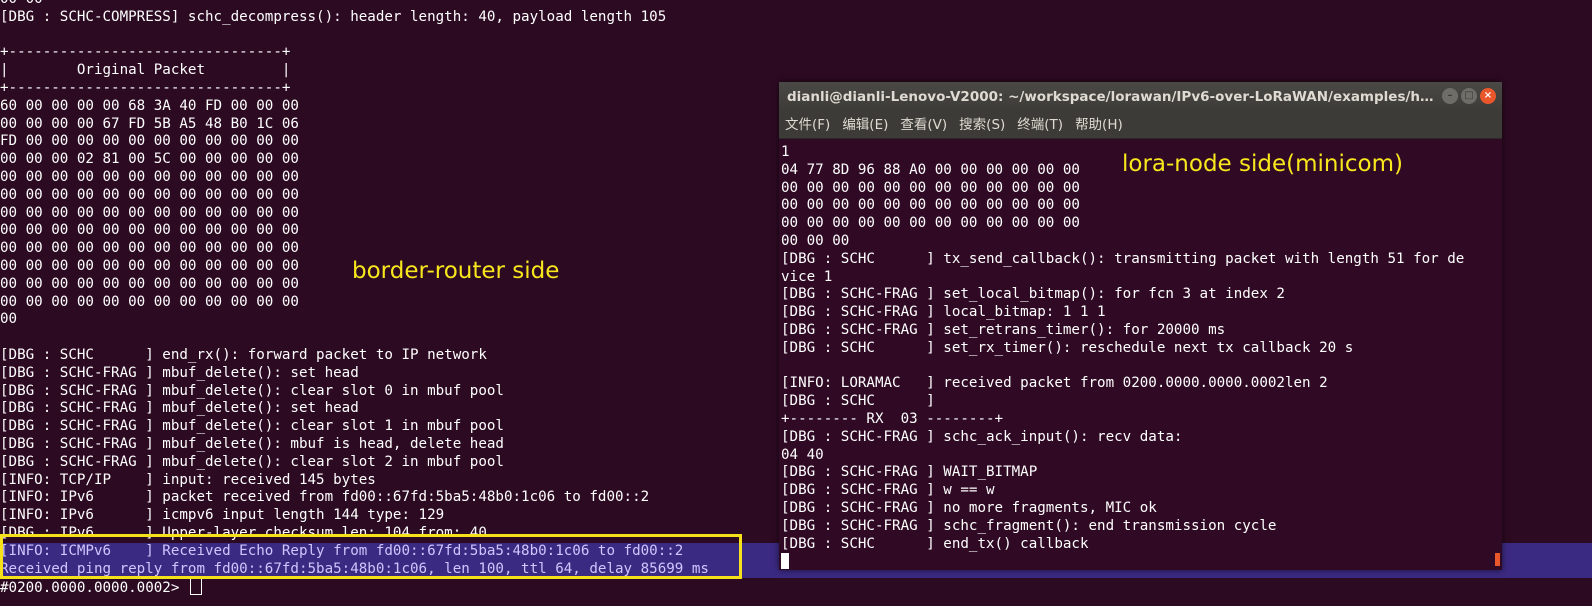 The height and width of the screenshot is (606, 1592). Describe the element at coordinates (796, 4) in the screenshot. I see `terminal-line: 00 00` at that location.